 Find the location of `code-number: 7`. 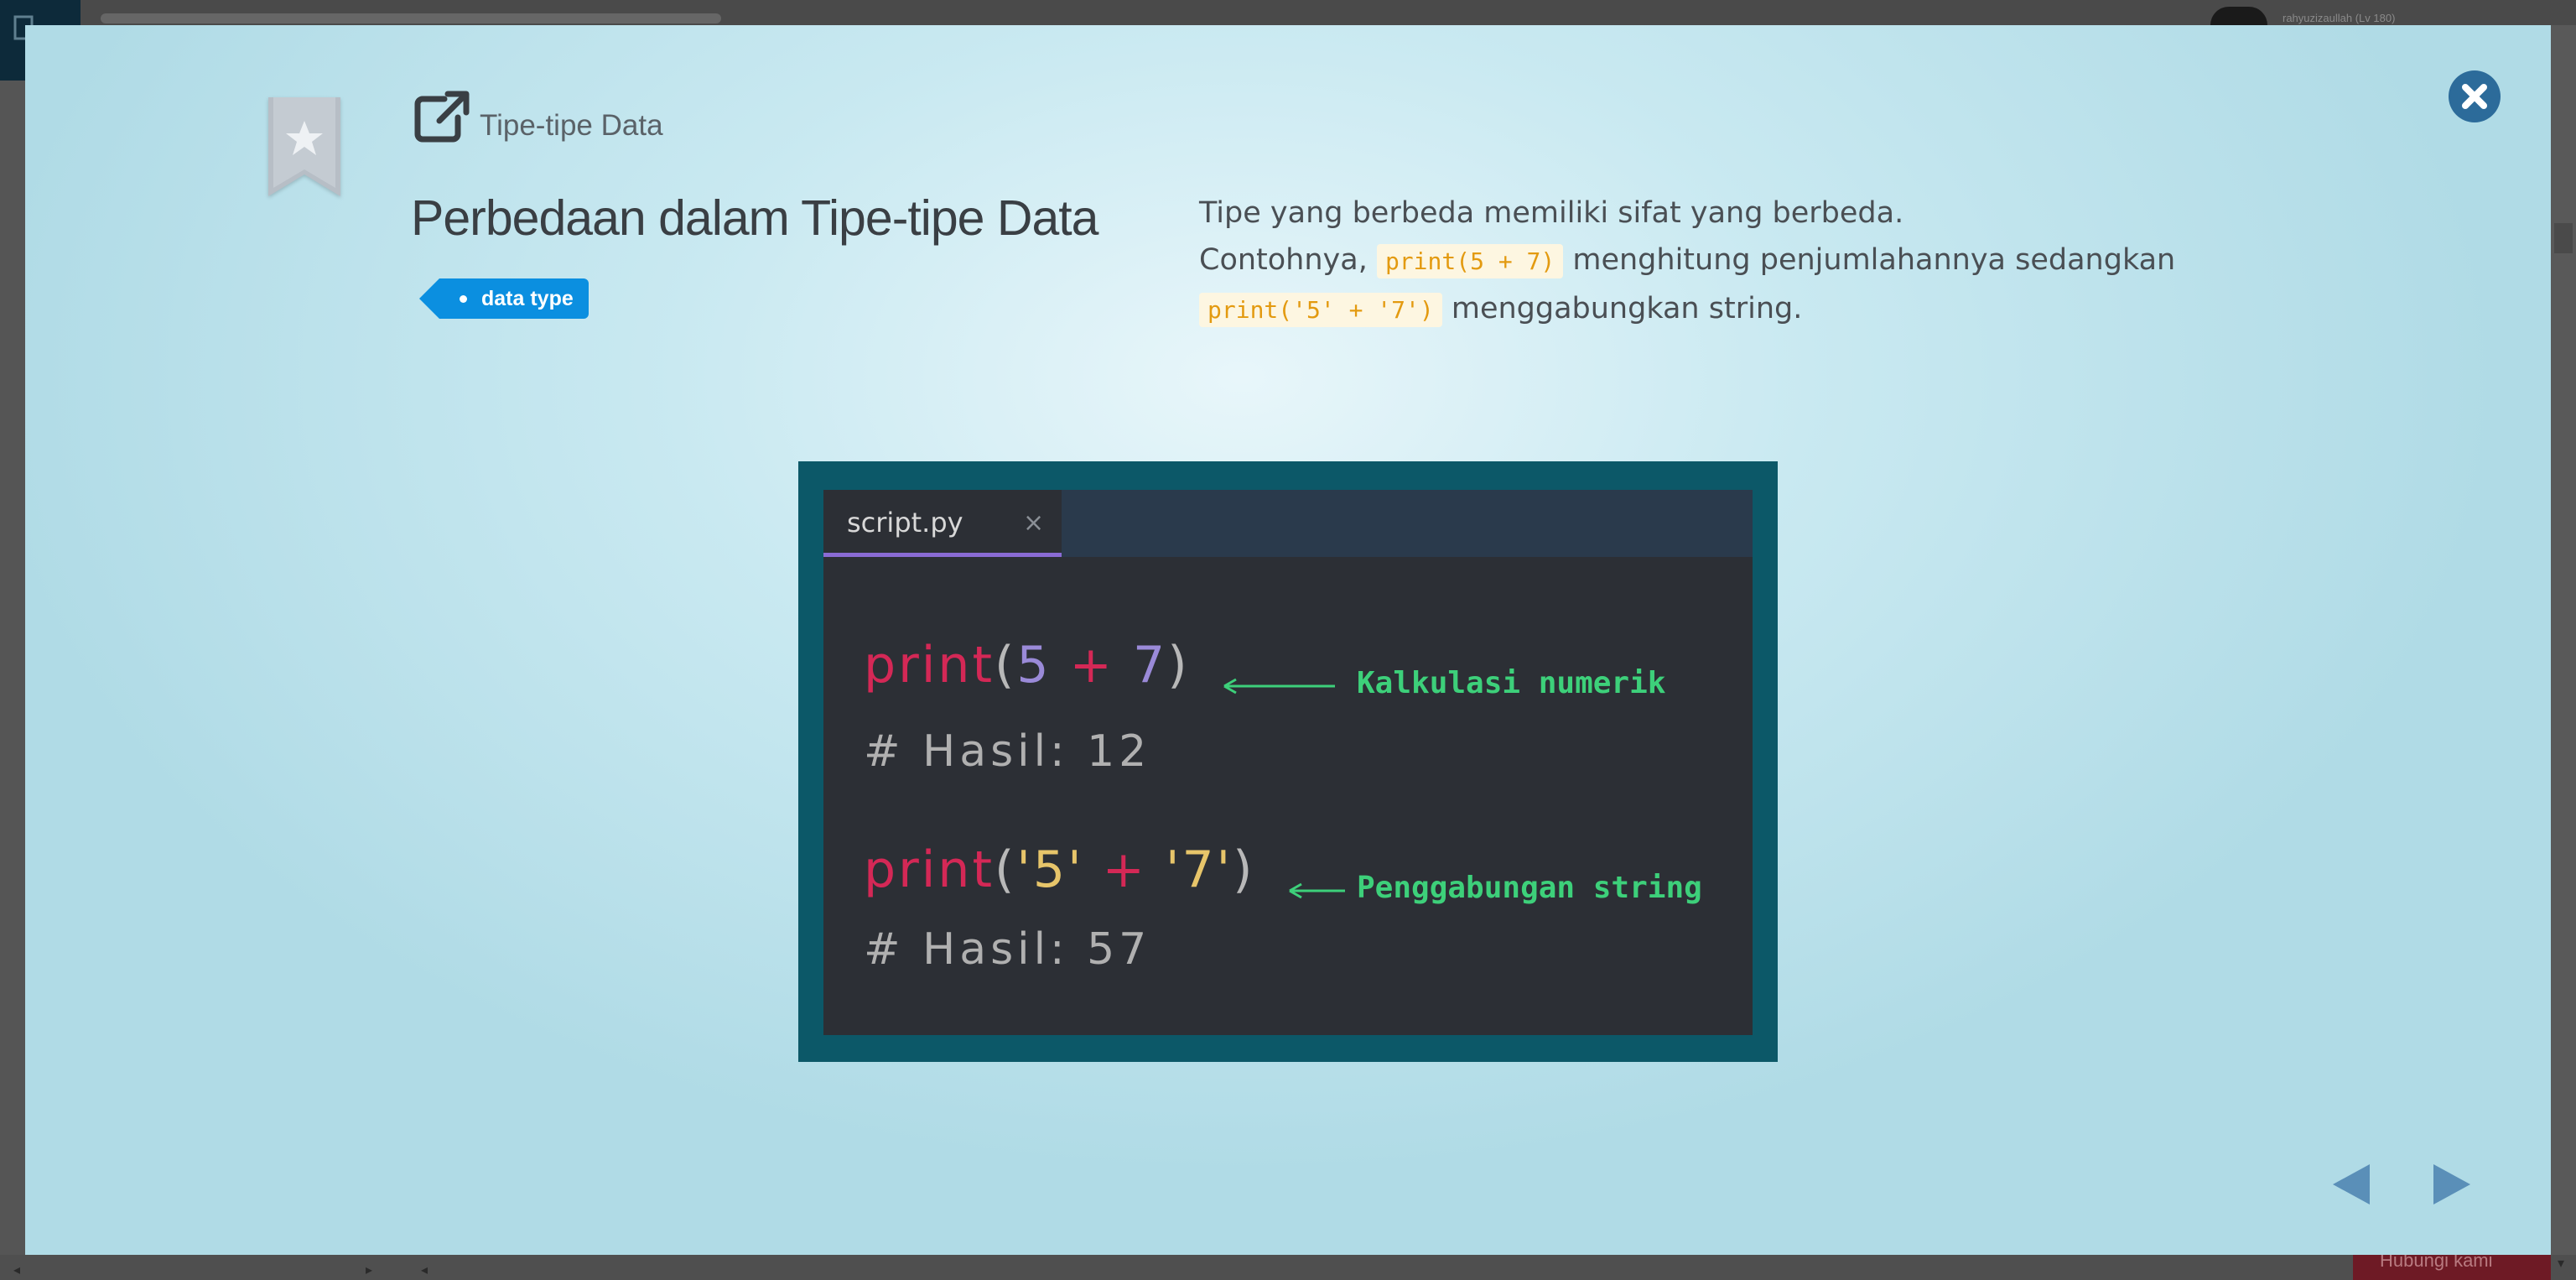

code-number: 7 is located at coordinates (1150, 665).